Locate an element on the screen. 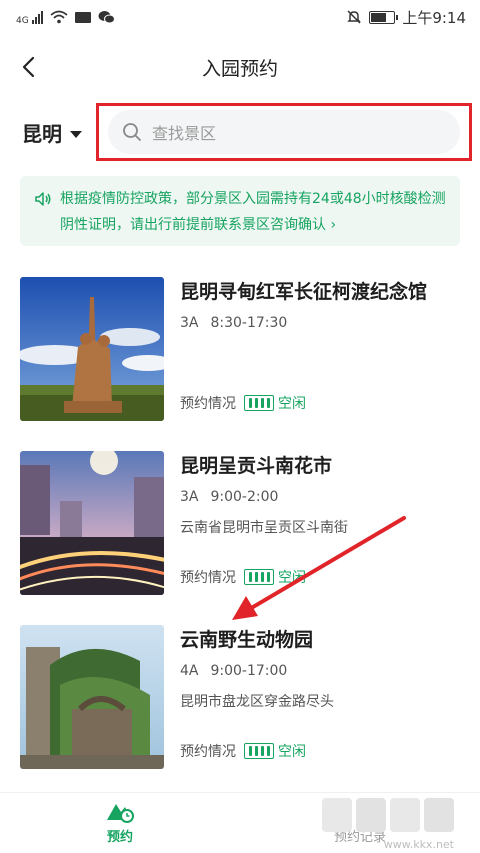 This screenshot has width=480, height=853. status-icons-right: 上午9:14 is located at coordinates (406, 17).